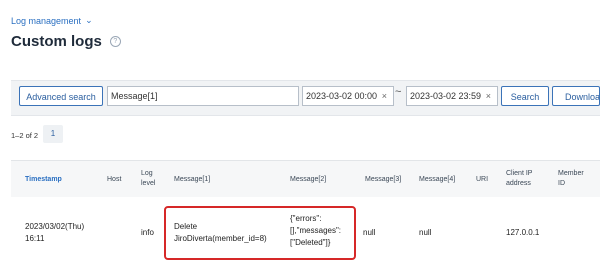 Image resolution: width=600 pixels, height=271 pixels. Describe the element at coordinates (147, 232) in the screenshot. I see `cell-log-level: info` at that location.